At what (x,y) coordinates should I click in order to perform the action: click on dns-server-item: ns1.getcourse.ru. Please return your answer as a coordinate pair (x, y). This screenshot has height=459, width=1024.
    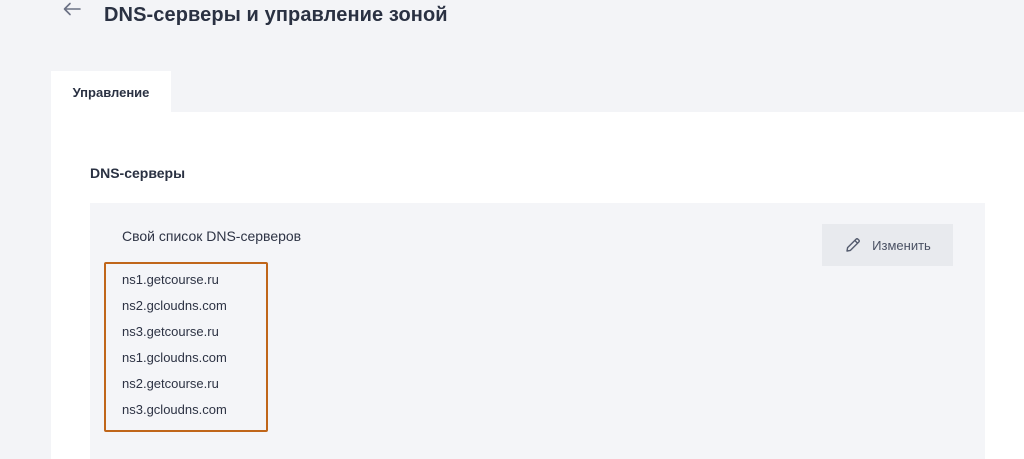
    Looking at the image, I should click on (170, 279).